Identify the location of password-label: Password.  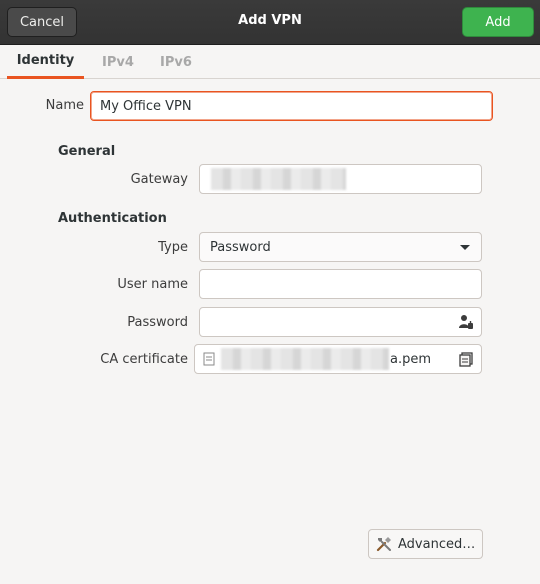
(157, 322).